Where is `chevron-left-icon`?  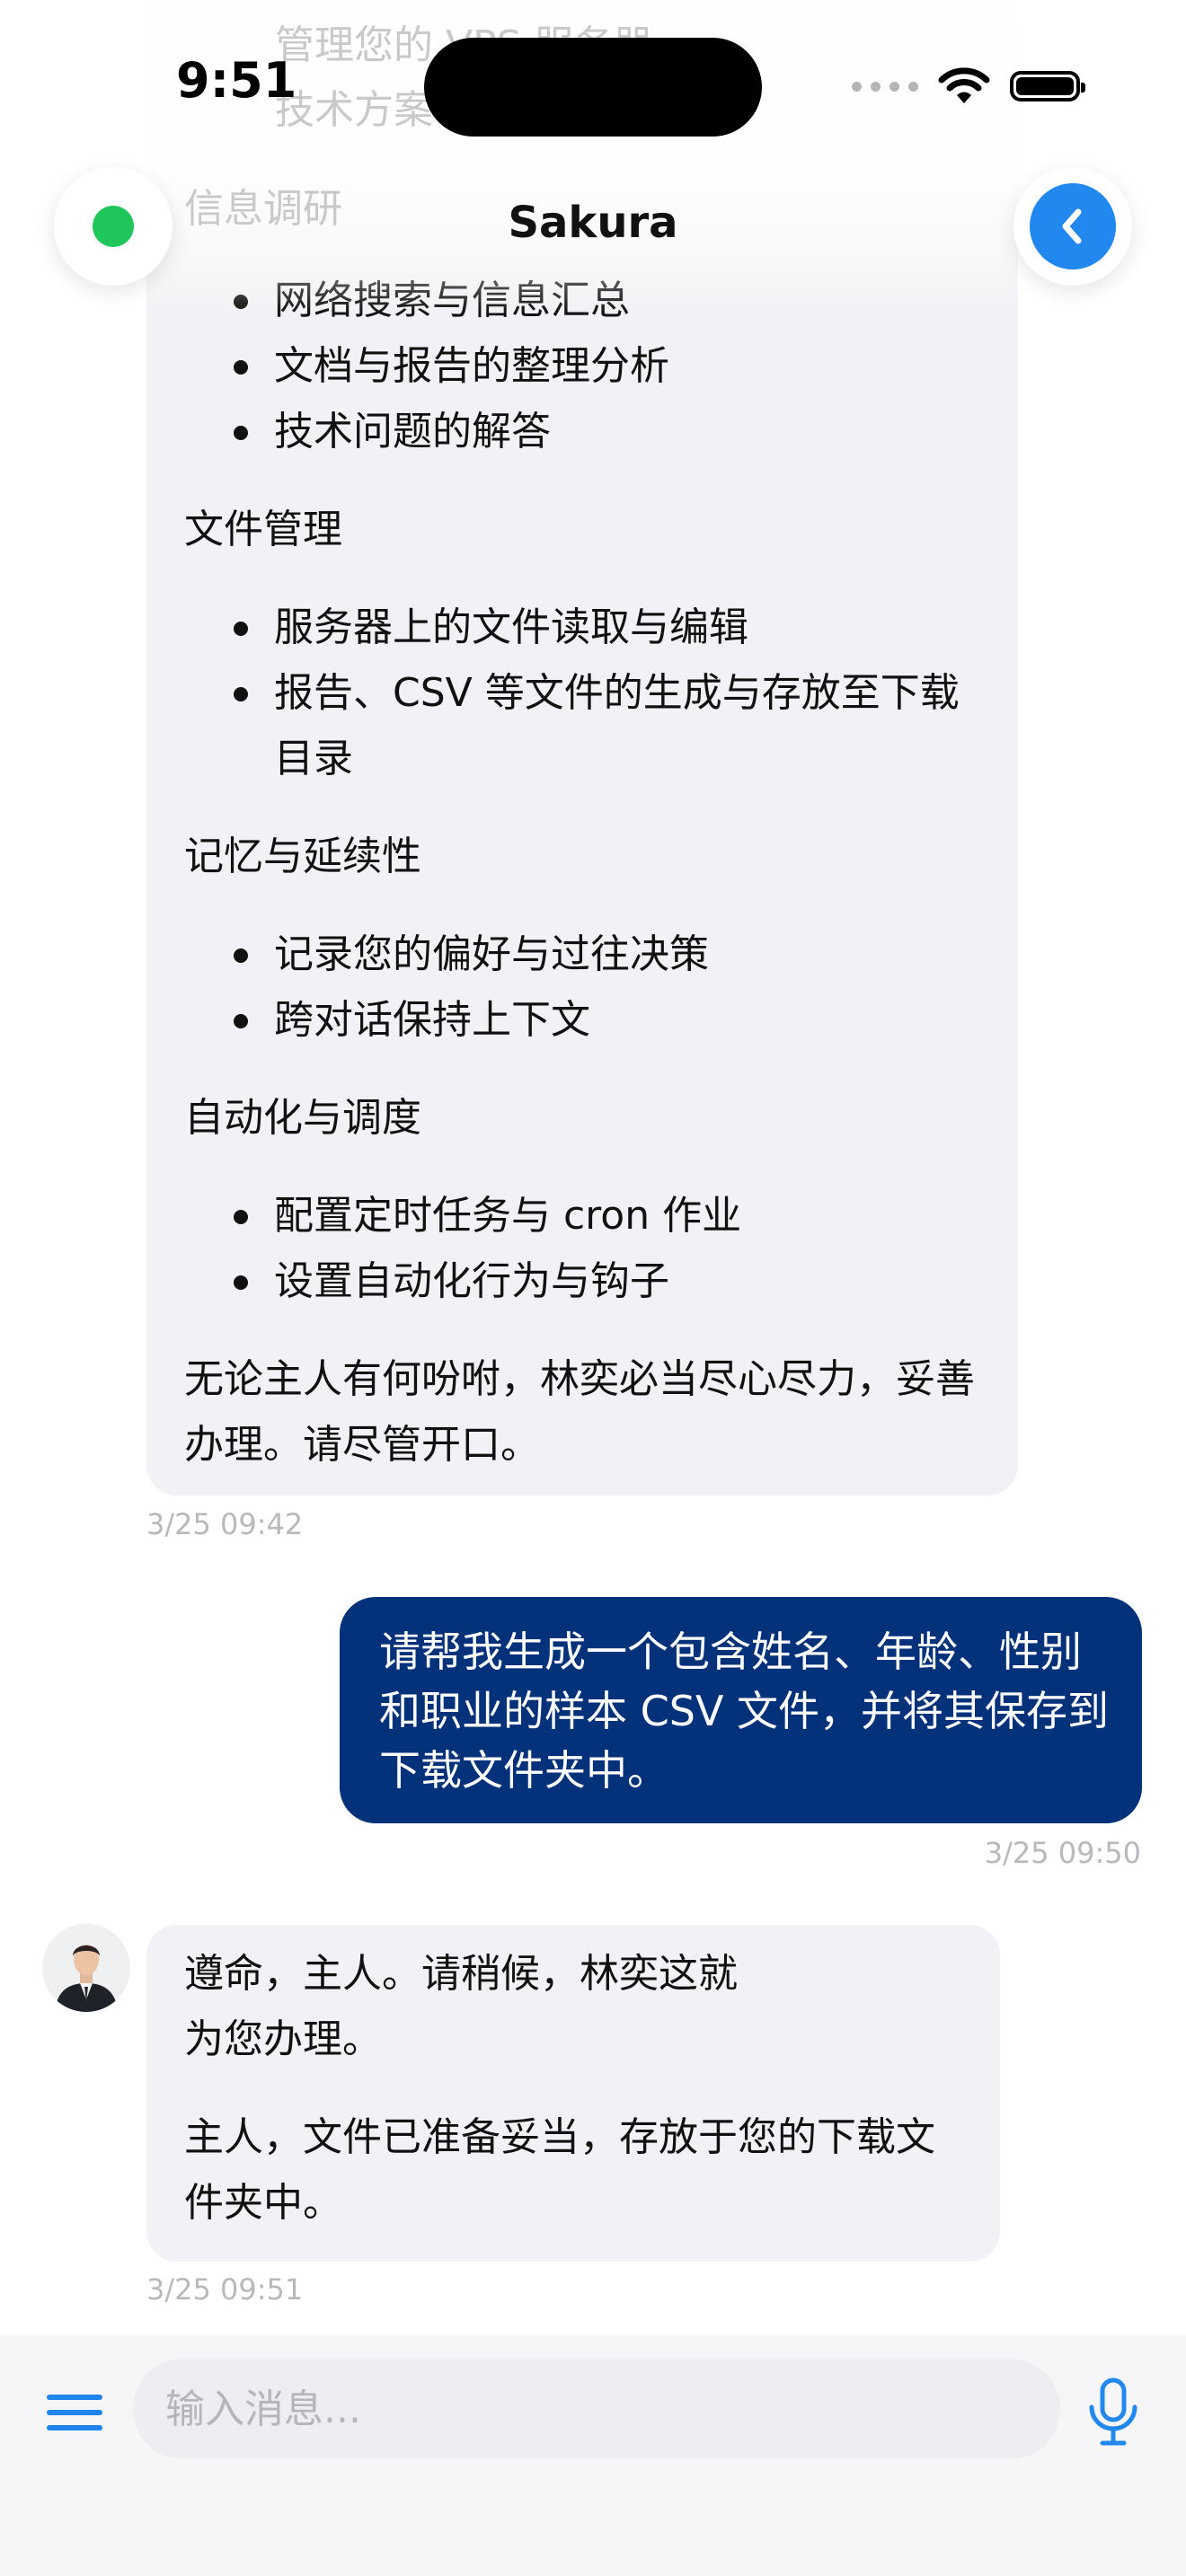
chevron-left-icon is located at coordinates (1073, 226).